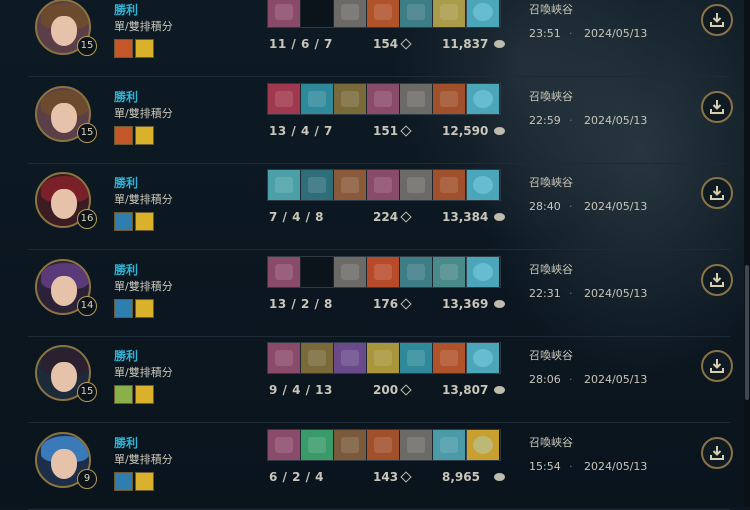  I want to click on champion-level-badge: 15, so click(87, 46).